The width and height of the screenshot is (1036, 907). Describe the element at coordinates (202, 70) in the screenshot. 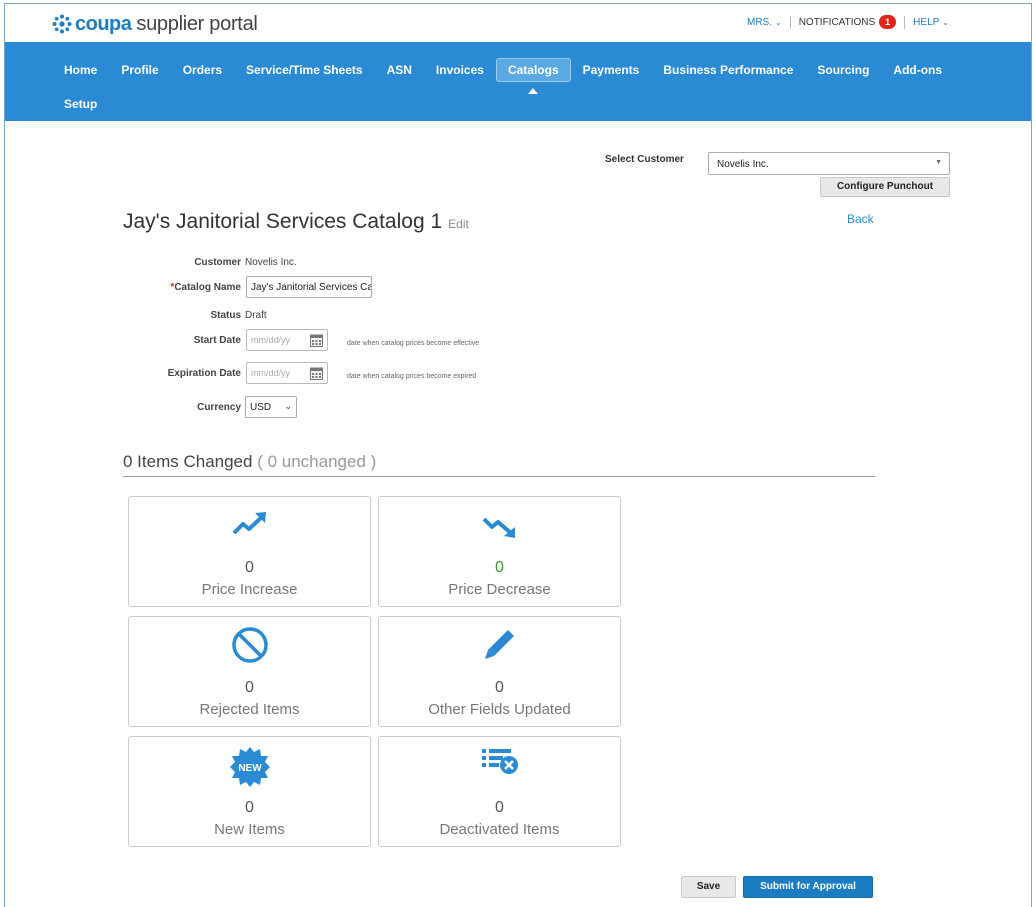

I see `nav-item-orders: Orders` at that location.